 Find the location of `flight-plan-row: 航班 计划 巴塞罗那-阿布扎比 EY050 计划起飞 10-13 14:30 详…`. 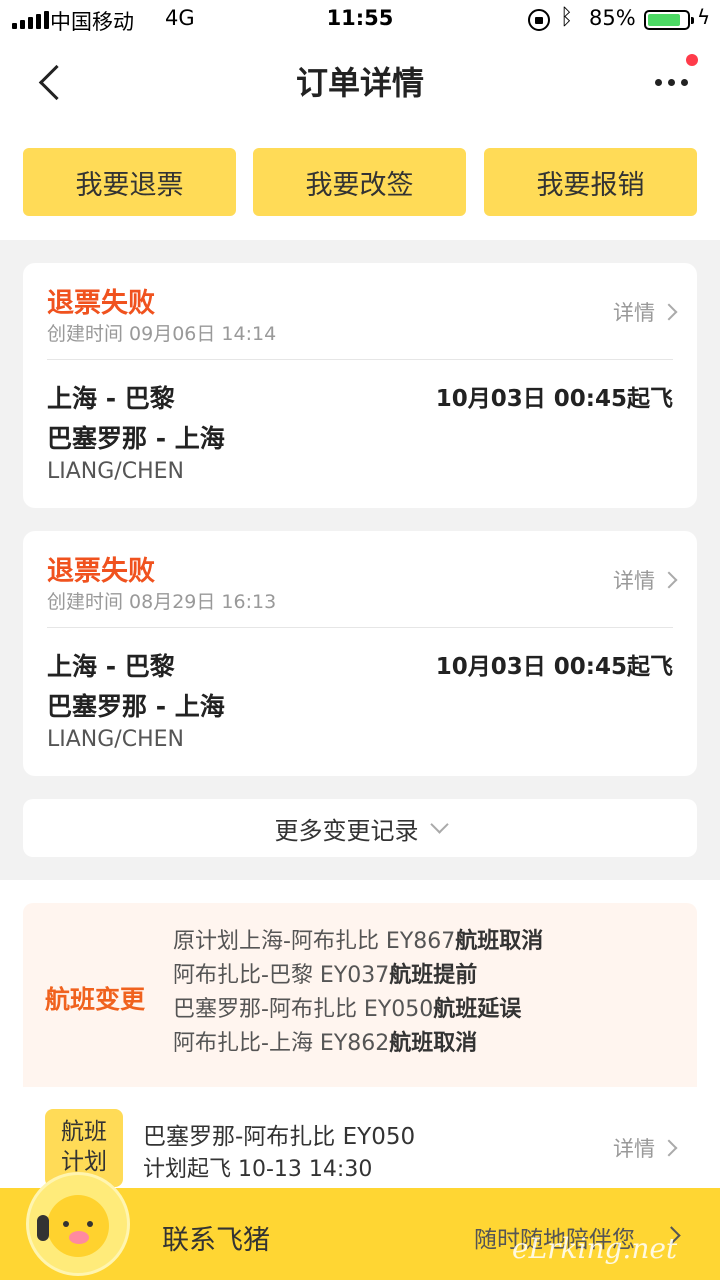

flight-plan-row: 航班 计划 巴塞罗那-阿布扎比 EY050 计划起飞 10-13 14:30 详… is located at coordinates (360, 1142).